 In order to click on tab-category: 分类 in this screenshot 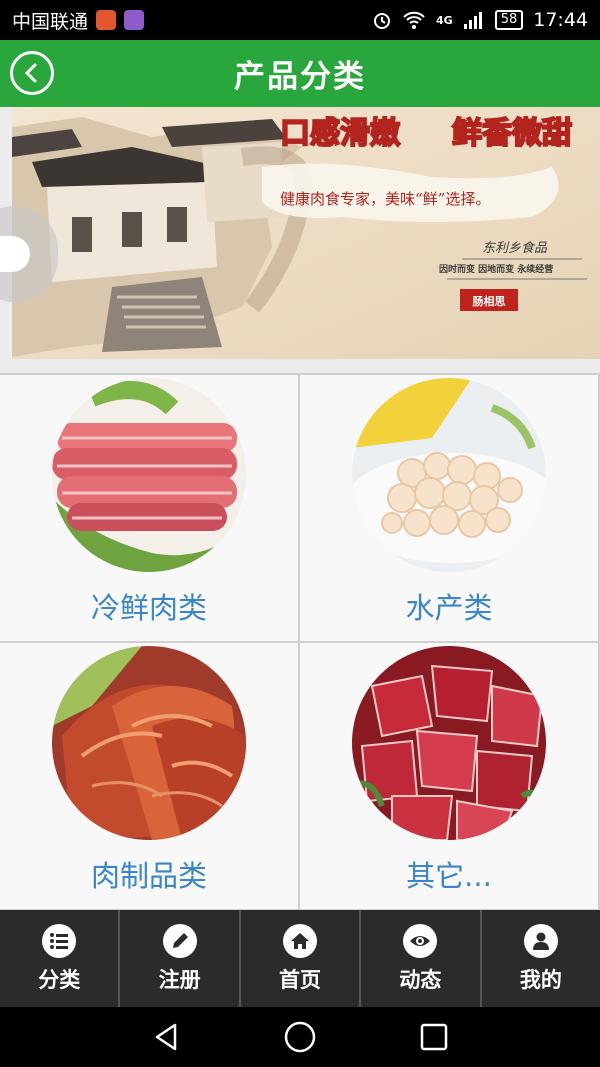, I will do `click(60, 958)`.